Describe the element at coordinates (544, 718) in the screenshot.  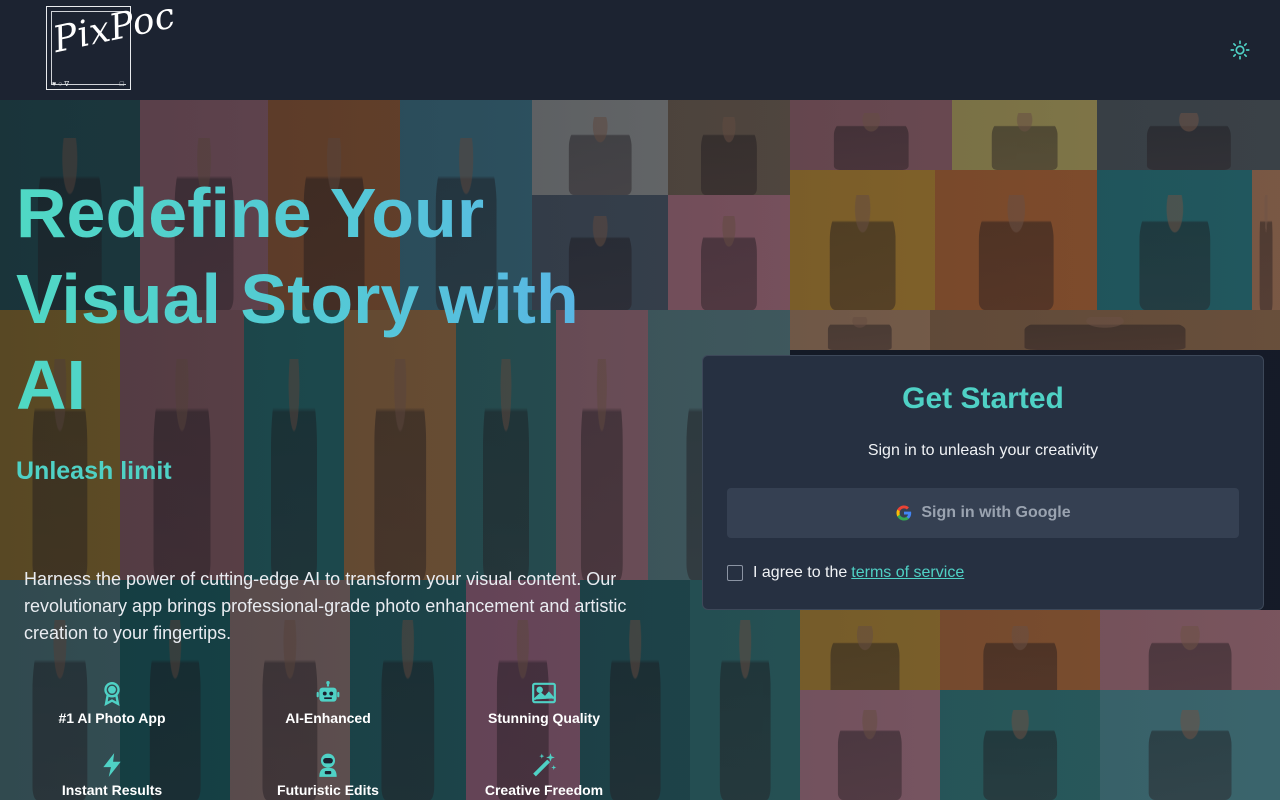
I see `feature-label: Stunning Quality` at that location.